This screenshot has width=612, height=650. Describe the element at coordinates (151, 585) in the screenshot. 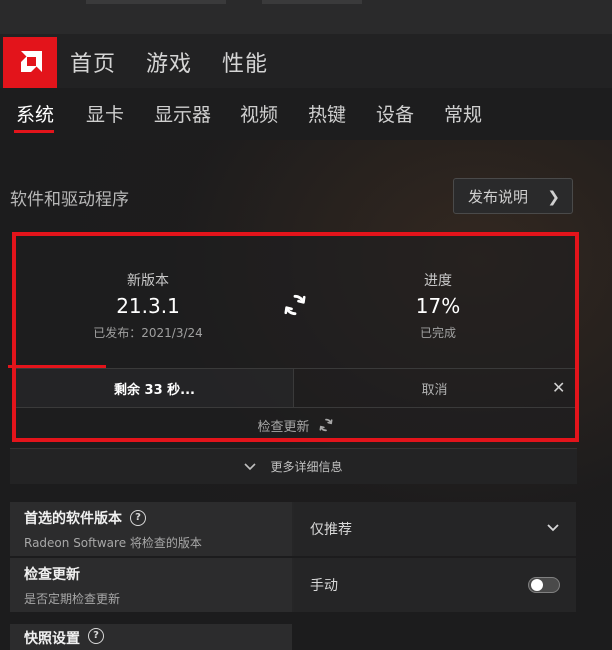

I see `setting-label-block: 检查更新 是否定期检查更新` at that location.